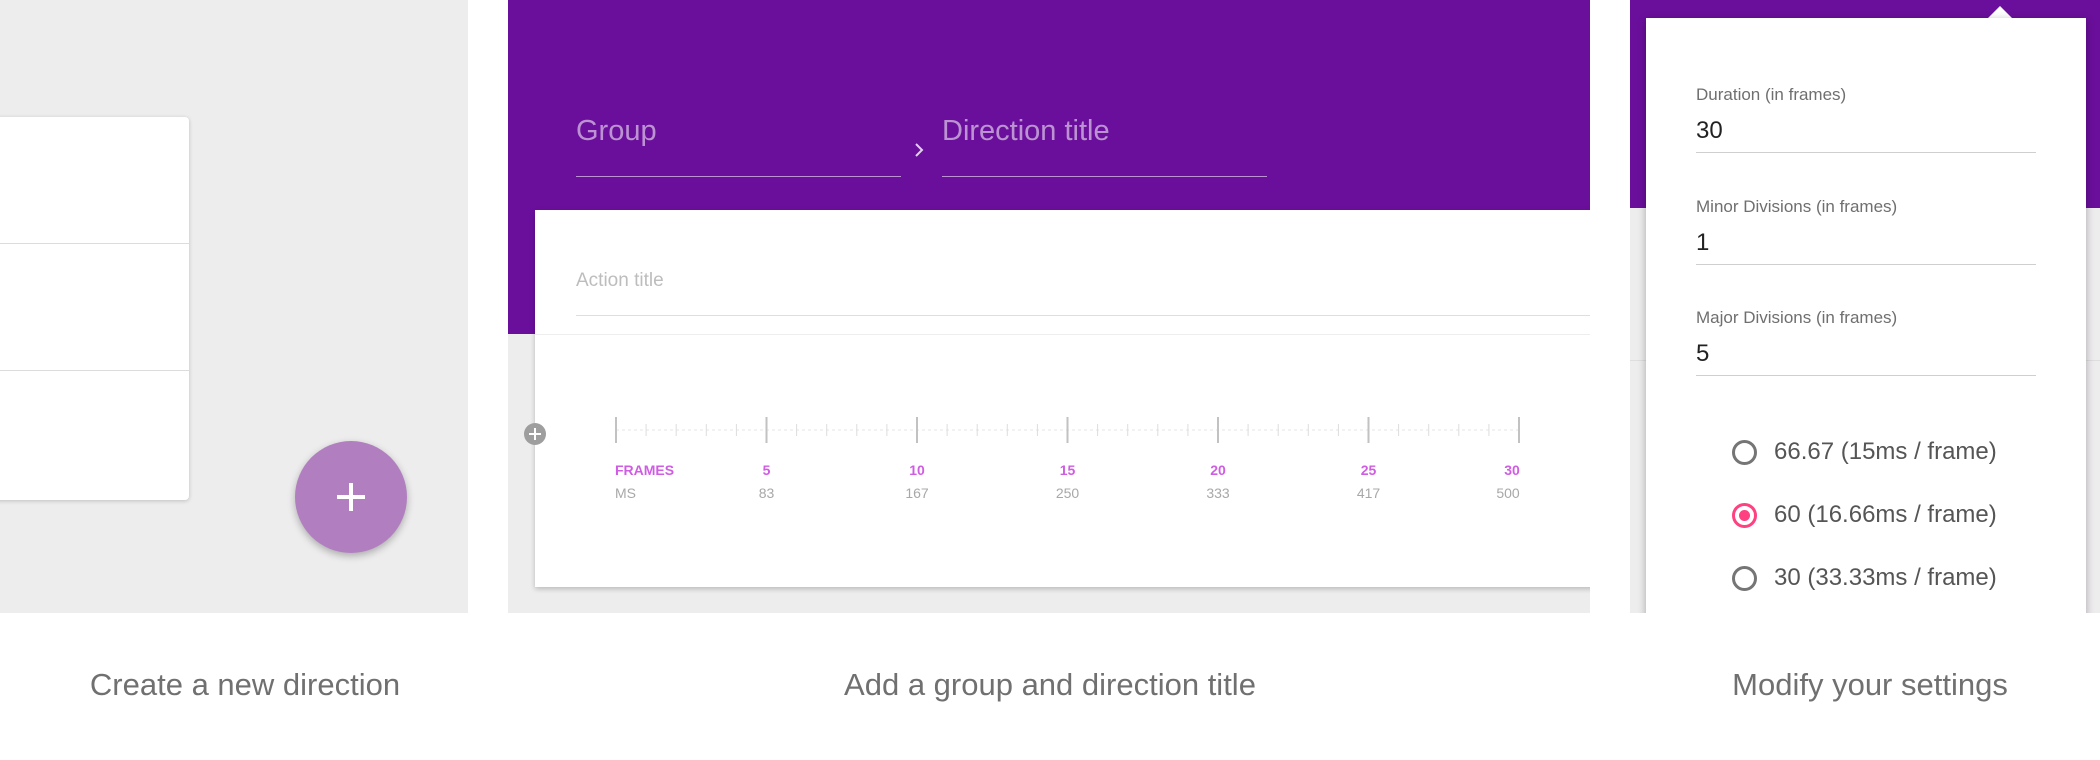 Image resolution: width=2100 pixels, height=760 pixels. Describe the element at coordinates (245, 684) in the screenshot. I see `caption-step-1: Create a new direction` at that location.